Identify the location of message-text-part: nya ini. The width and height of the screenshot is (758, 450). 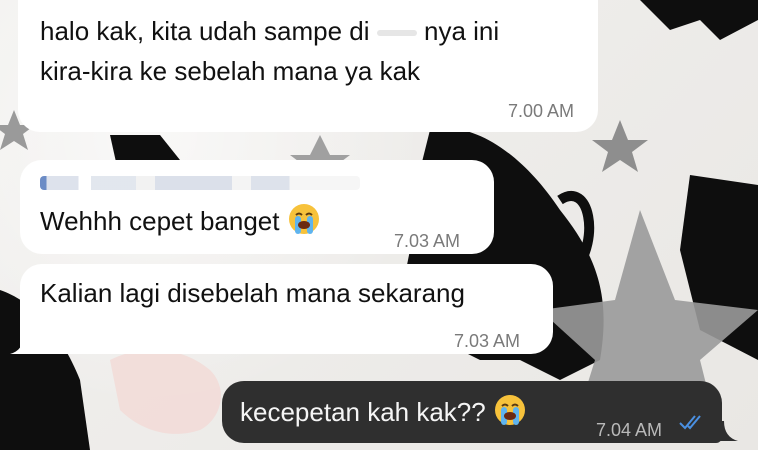
(462, 31).